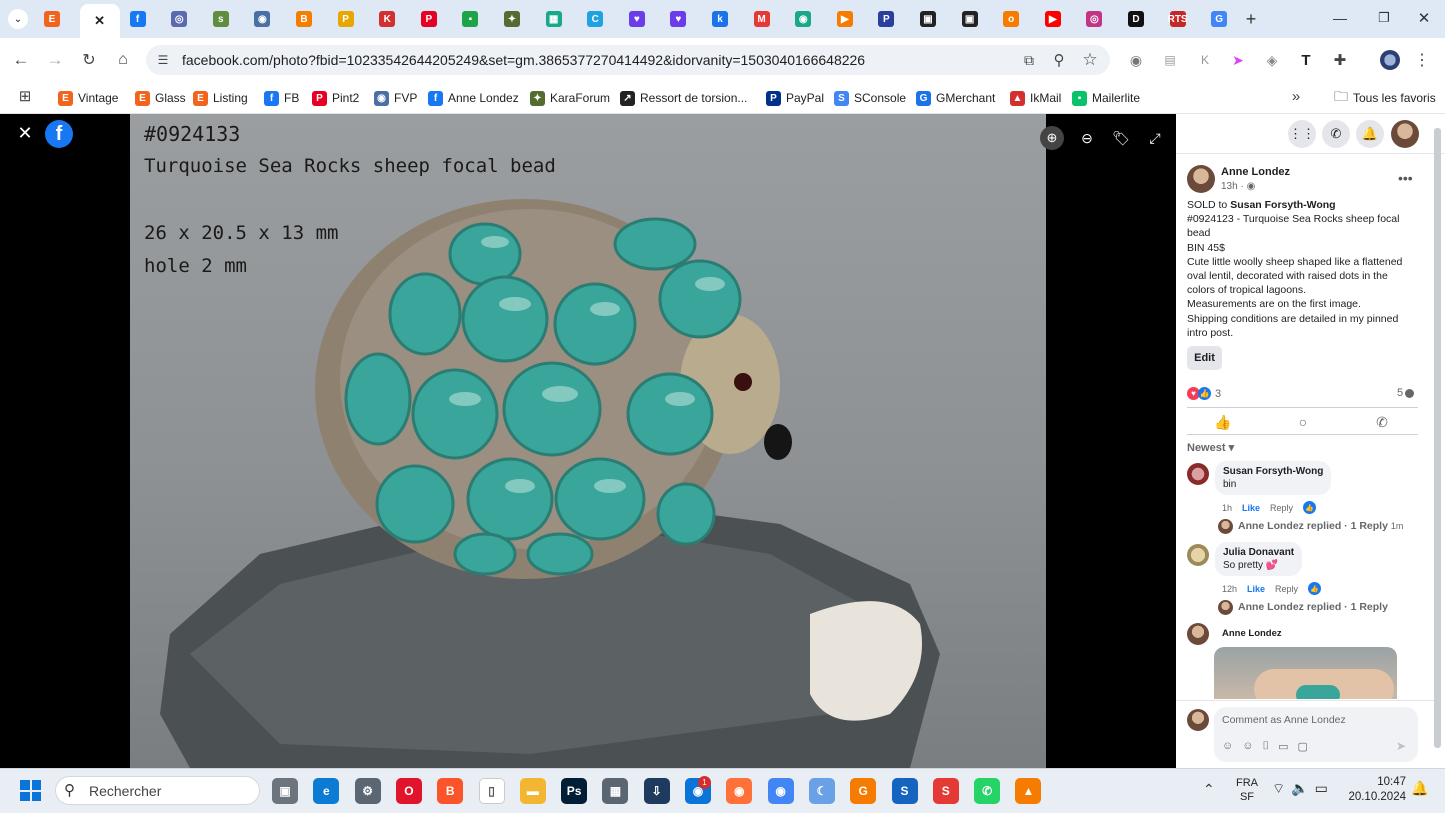  Describe the element at coordinates (1121, 138) in the screenshot. I see `tag-icon: 🏷` at that location.